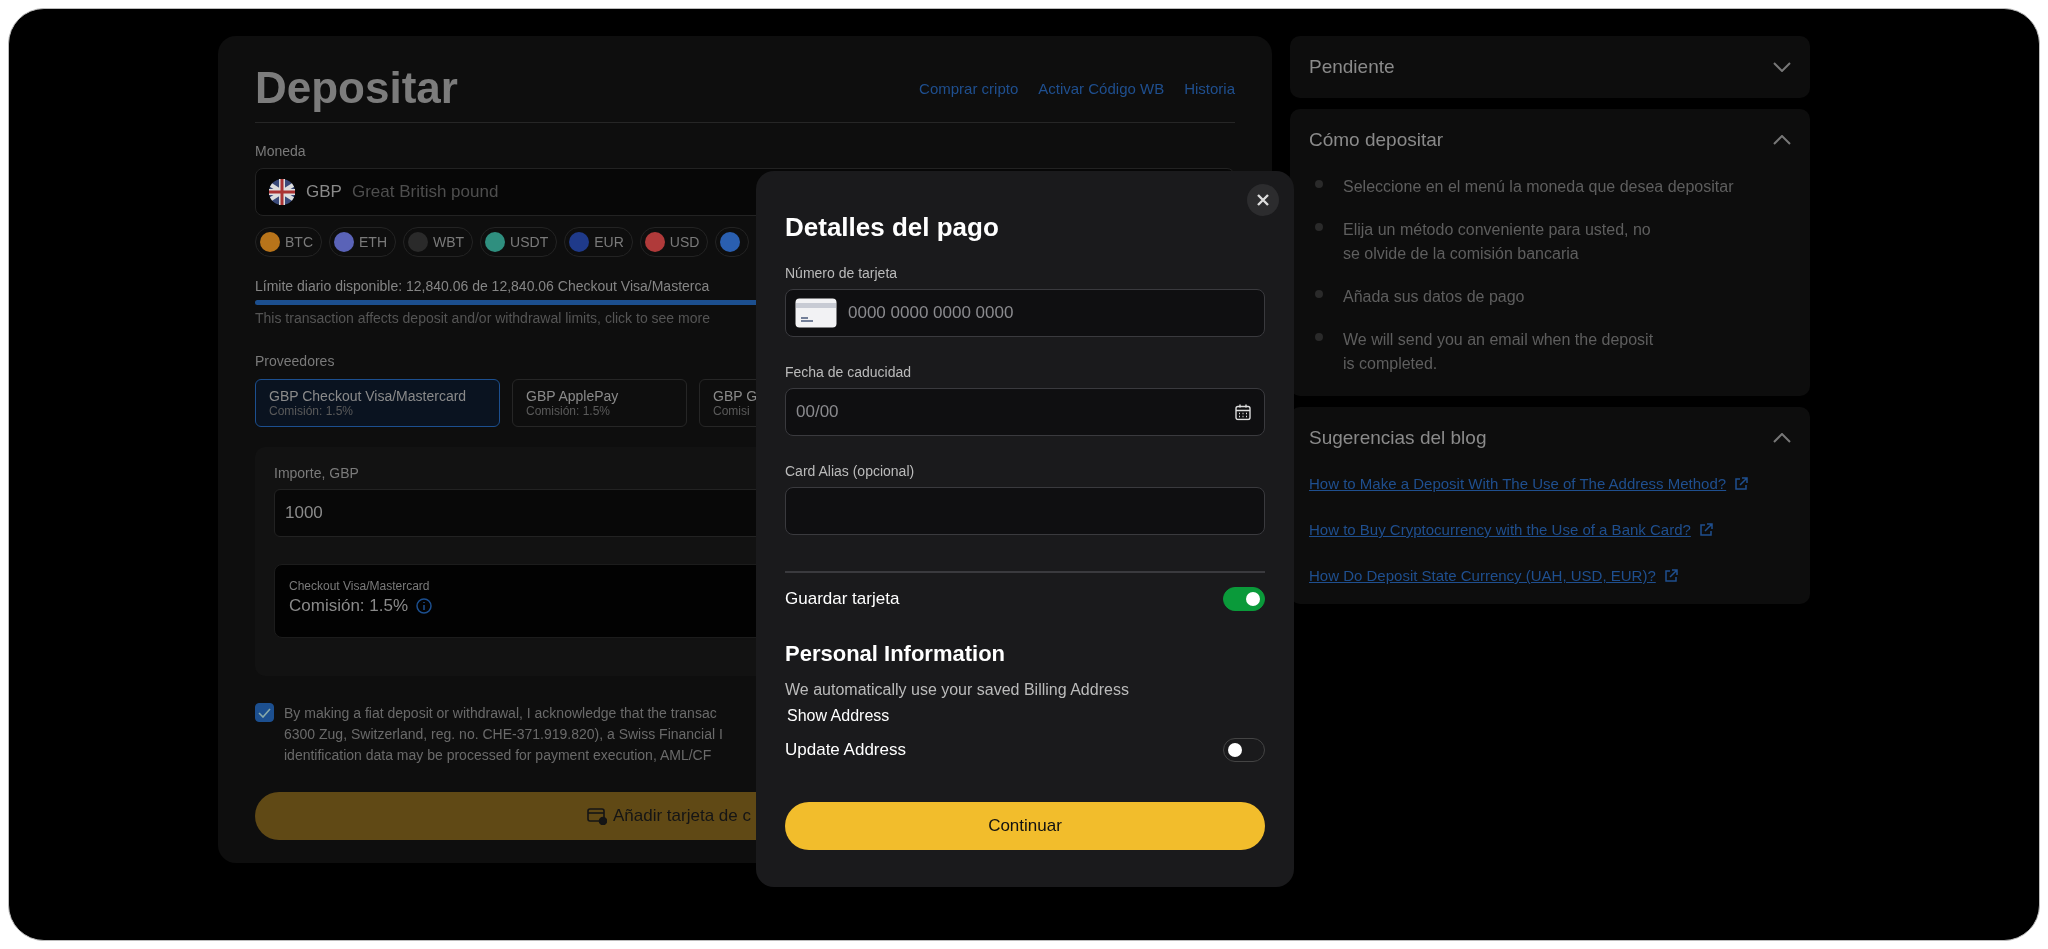  What do you see at coordinates (424, 606) in the screenshot?
I see `info-icon` at bounding box center [424, 606].